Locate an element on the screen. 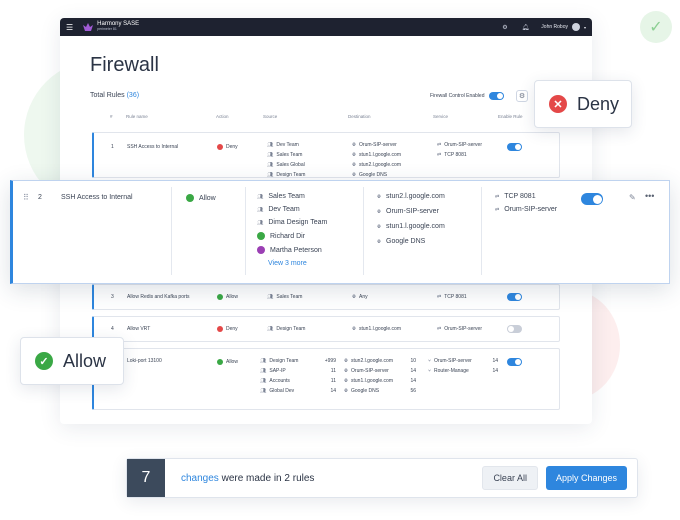 Image resolution: width=680 pixels, height=520 pixels. list-item: 👥︎ Design Team is located at coordinates (286, 175).